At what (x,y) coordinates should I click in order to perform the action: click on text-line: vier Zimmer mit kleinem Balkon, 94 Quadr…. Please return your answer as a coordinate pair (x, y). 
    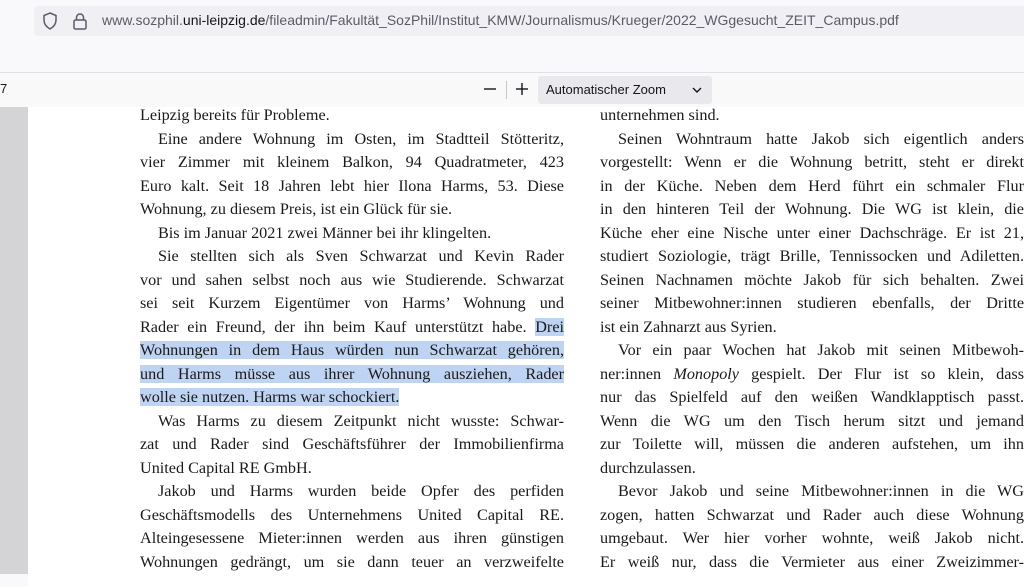
    Looking at the image, I should click on (352, 163).